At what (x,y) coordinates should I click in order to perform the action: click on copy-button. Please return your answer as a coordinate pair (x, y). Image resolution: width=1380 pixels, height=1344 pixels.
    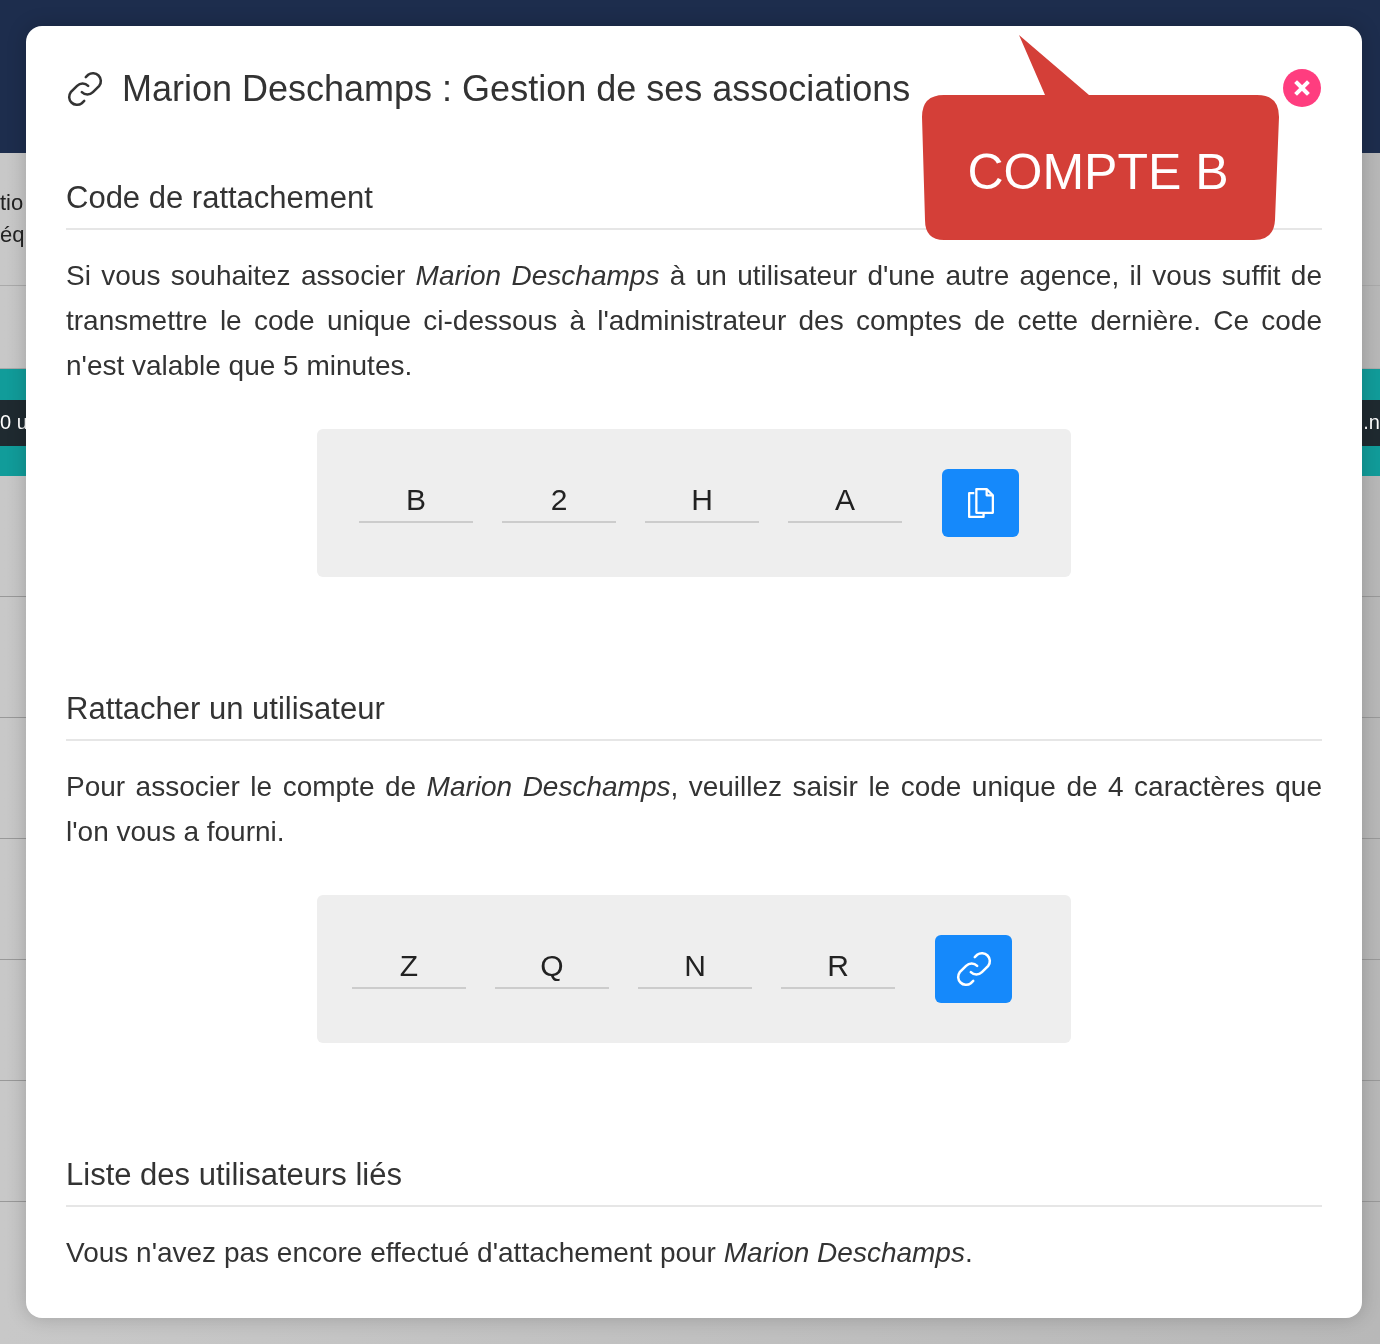
    Looking at the image, I should click on (980, 503).